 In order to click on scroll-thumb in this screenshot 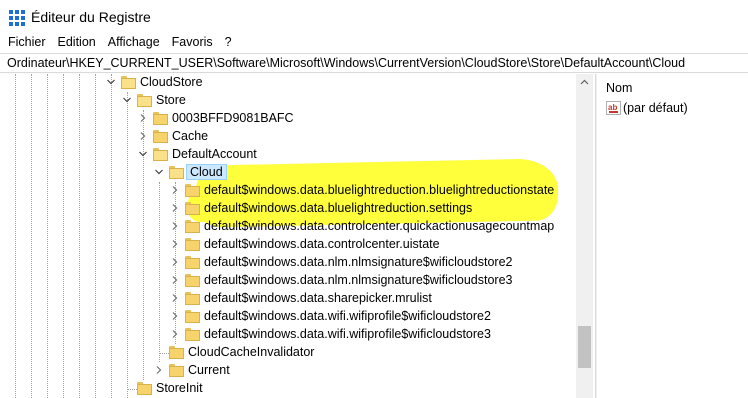, I will do `click(584, 347)`.